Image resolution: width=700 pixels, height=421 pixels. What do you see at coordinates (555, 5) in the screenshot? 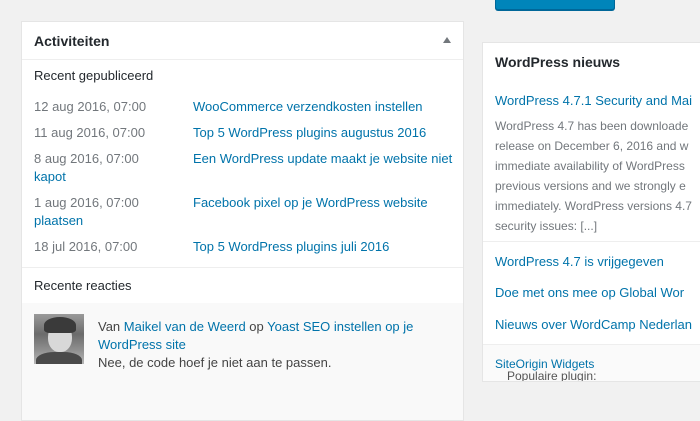
I see `primary-button` at bounding box center [555, 5].